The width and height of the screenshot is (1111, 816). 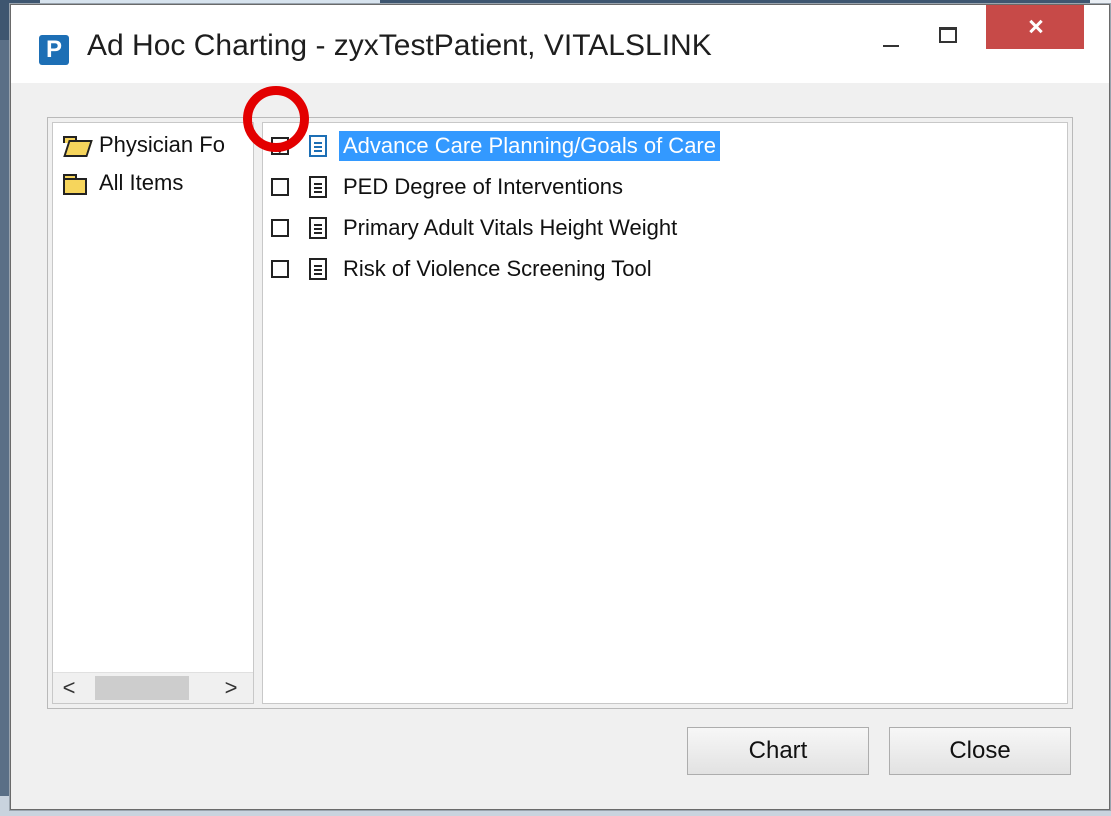 I want to click on tree-item-physician-folder: Physician Fo, so click(x=144, y=145).